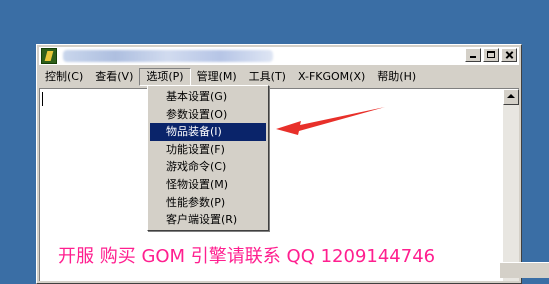 Image resolution: width=549 pixels, height=284 pixels. What do you see at coordinates (247, 256) in the screenshot?
I see `promo-text: 开服 购买 GOM 引擎请联系 QQ 1209144746` at bounding box center [247, 256].